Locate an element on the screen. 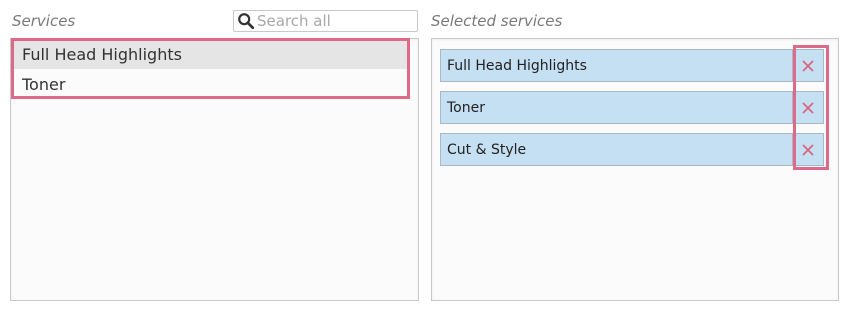 This screenshot has height=313, width=846. selected-services-label: Selected services is located at coordinates (497, 21).